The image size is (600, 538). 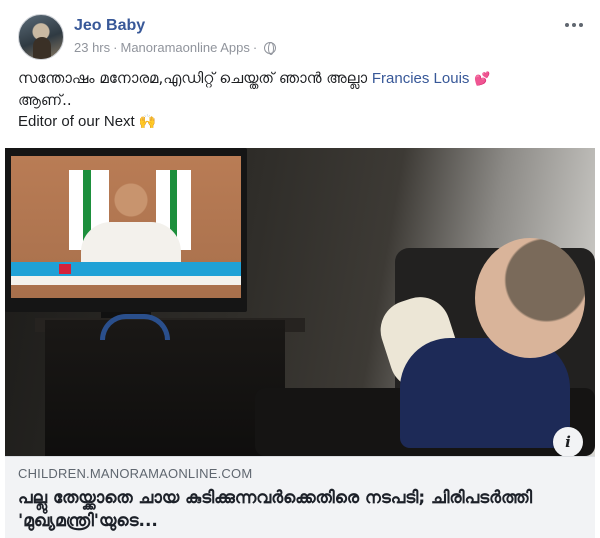 I want to click on mention-link: Francies Louis, so click(x=421, y=78).